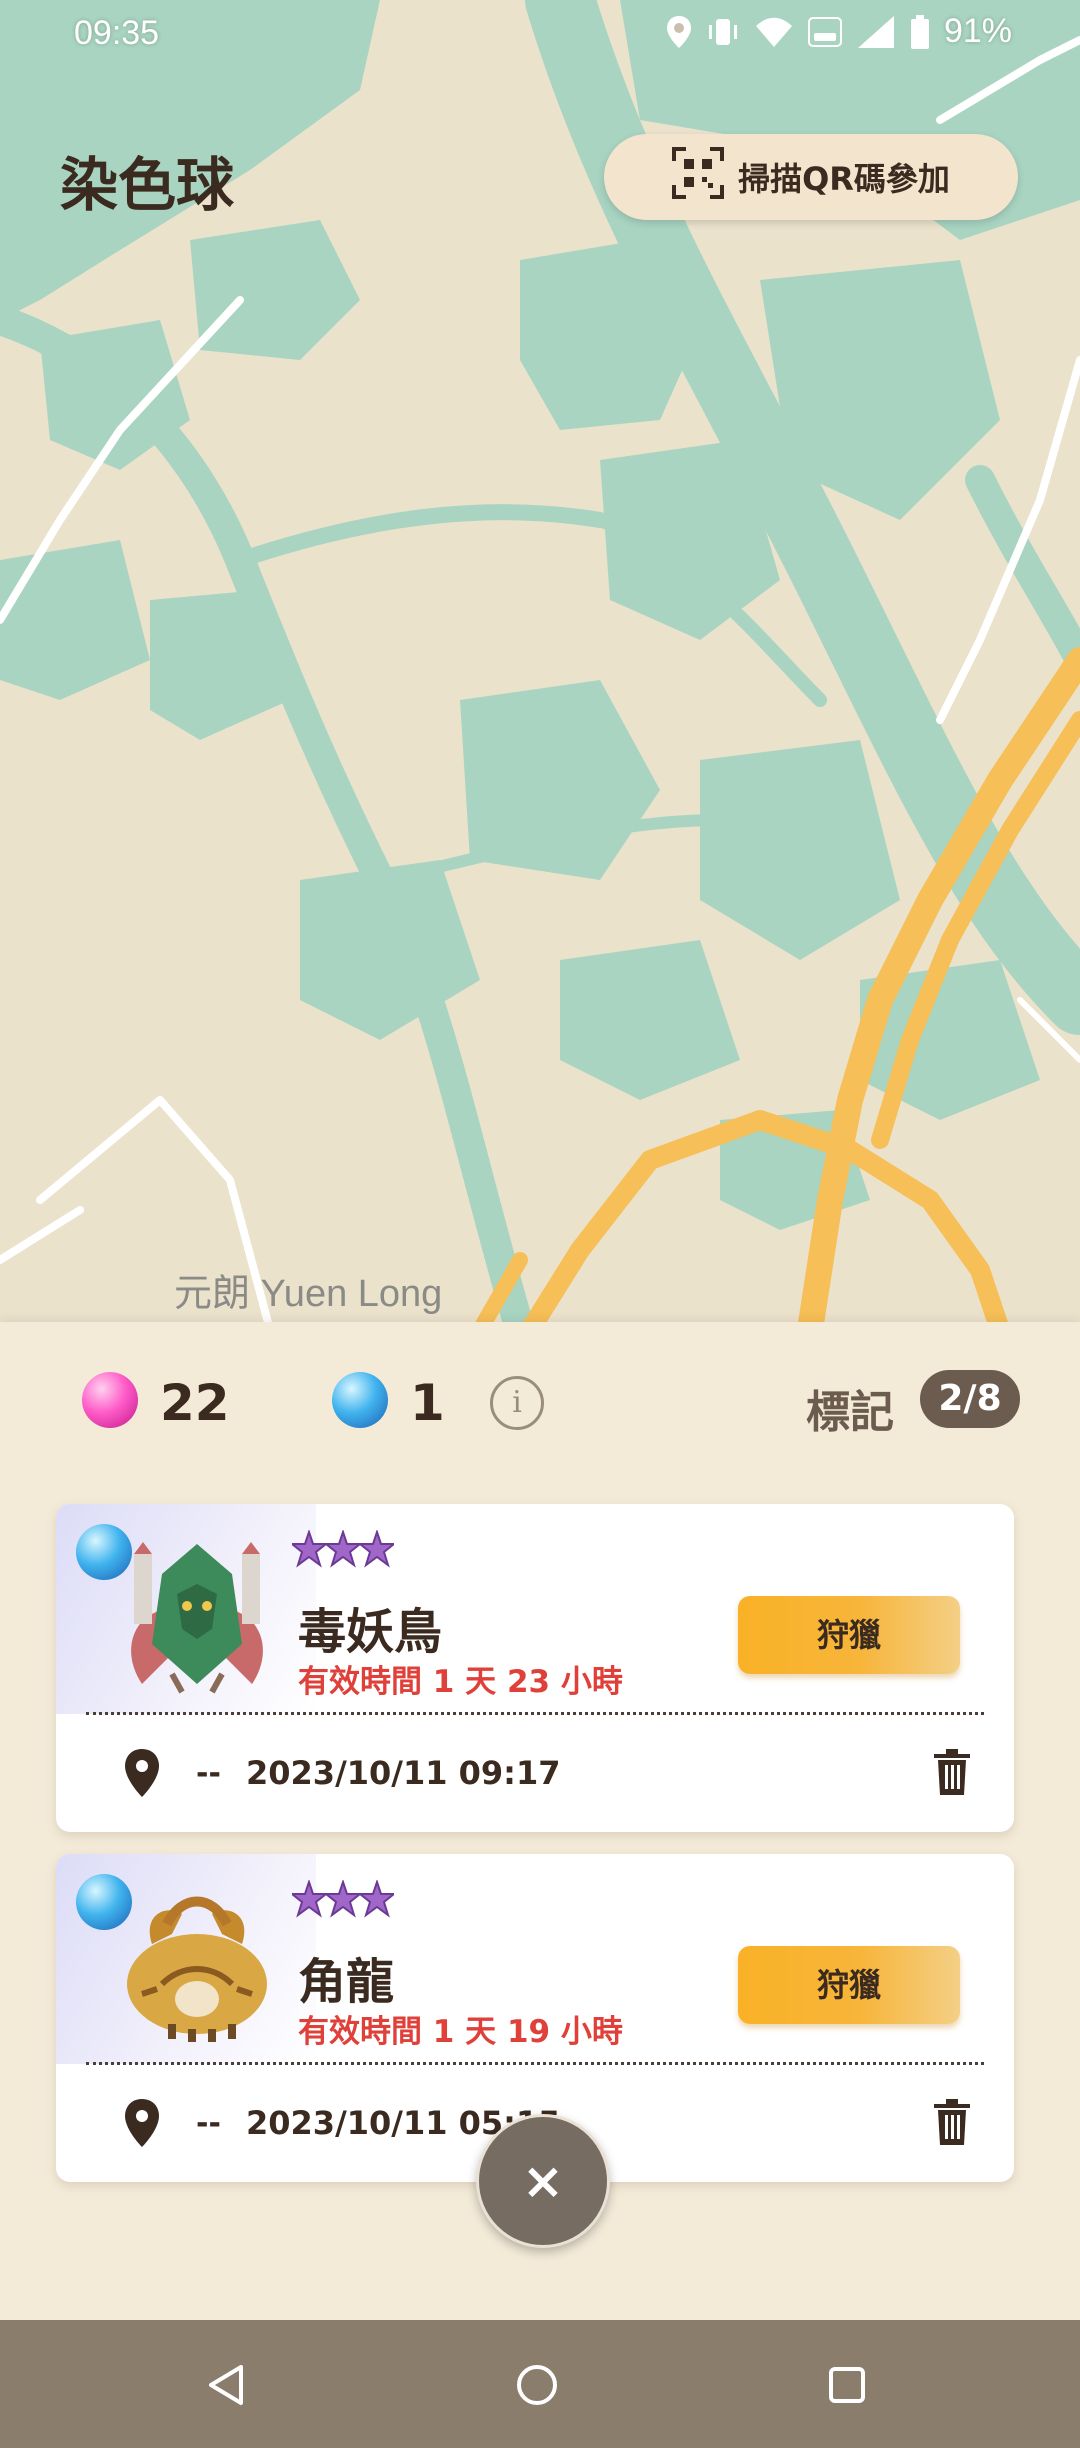  I want to click on volte-icon, so click(824, 31).